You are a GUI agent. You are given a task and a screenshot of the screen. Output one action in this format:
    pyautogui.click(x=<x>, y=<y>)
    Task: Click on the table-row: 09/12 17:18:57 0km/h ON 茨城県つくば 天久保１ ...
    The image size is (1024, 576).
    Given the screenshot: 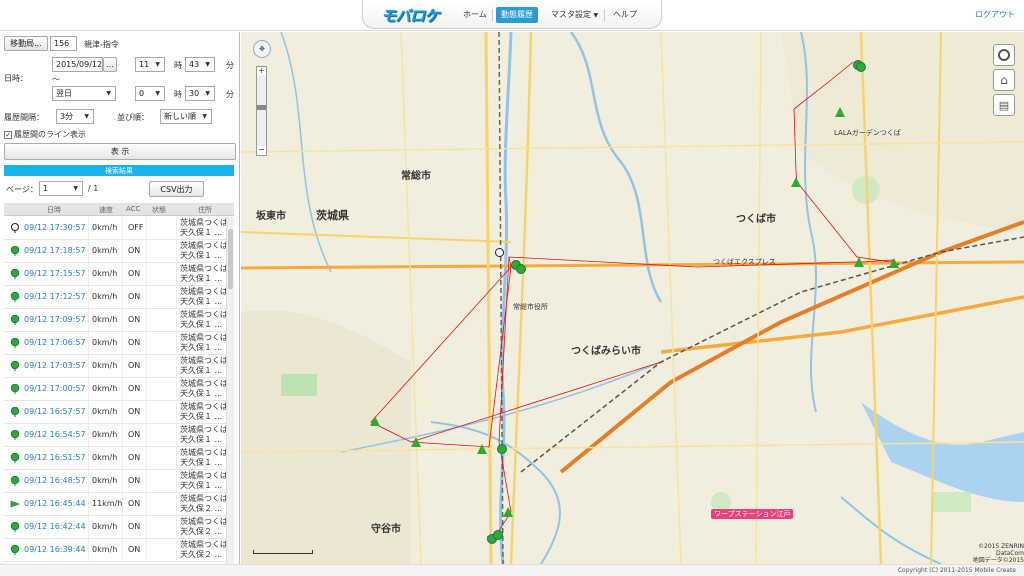 What is the action you would take?
    pyautogui.click(x=115, y=251)
    